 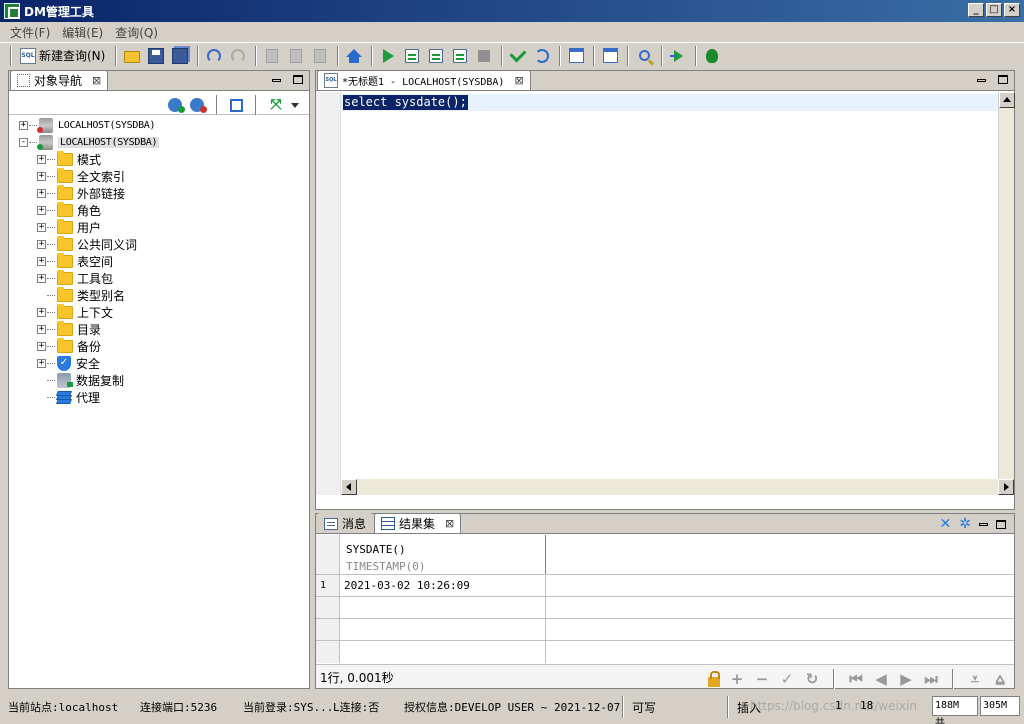 I want to click on tree-item: + 备份, so click(x=159, y=346).